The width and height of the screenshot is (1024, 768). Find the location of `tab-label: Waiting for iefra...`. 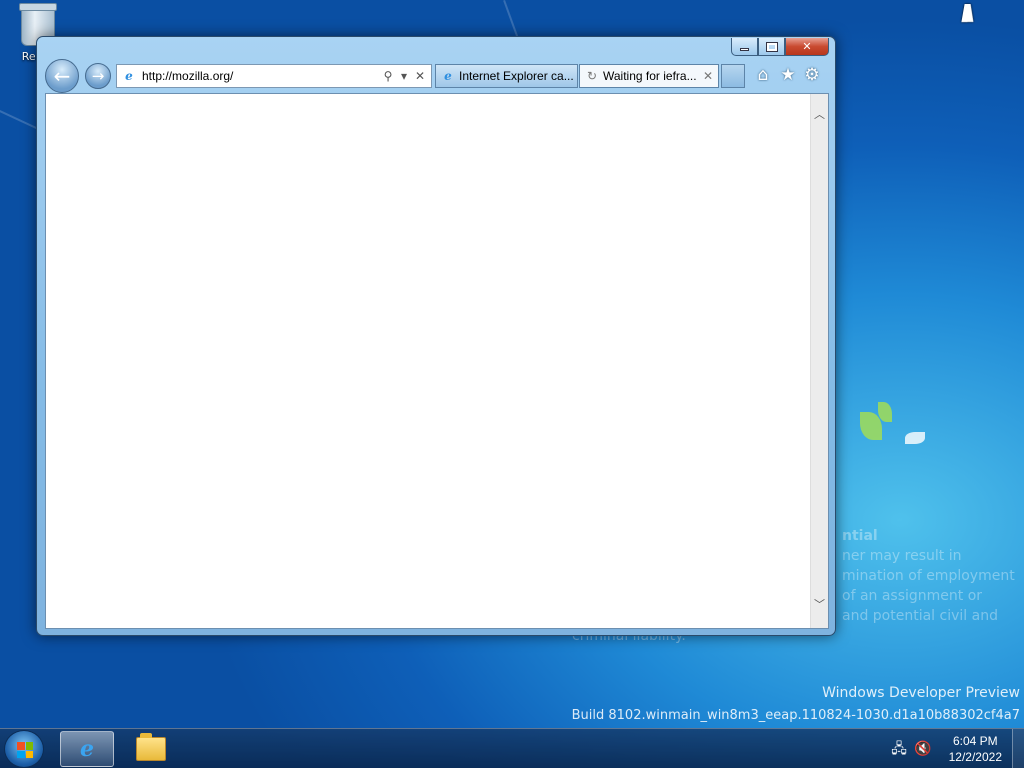

tab-label: Waiting for iefra... is located at coordinates (650, 76).